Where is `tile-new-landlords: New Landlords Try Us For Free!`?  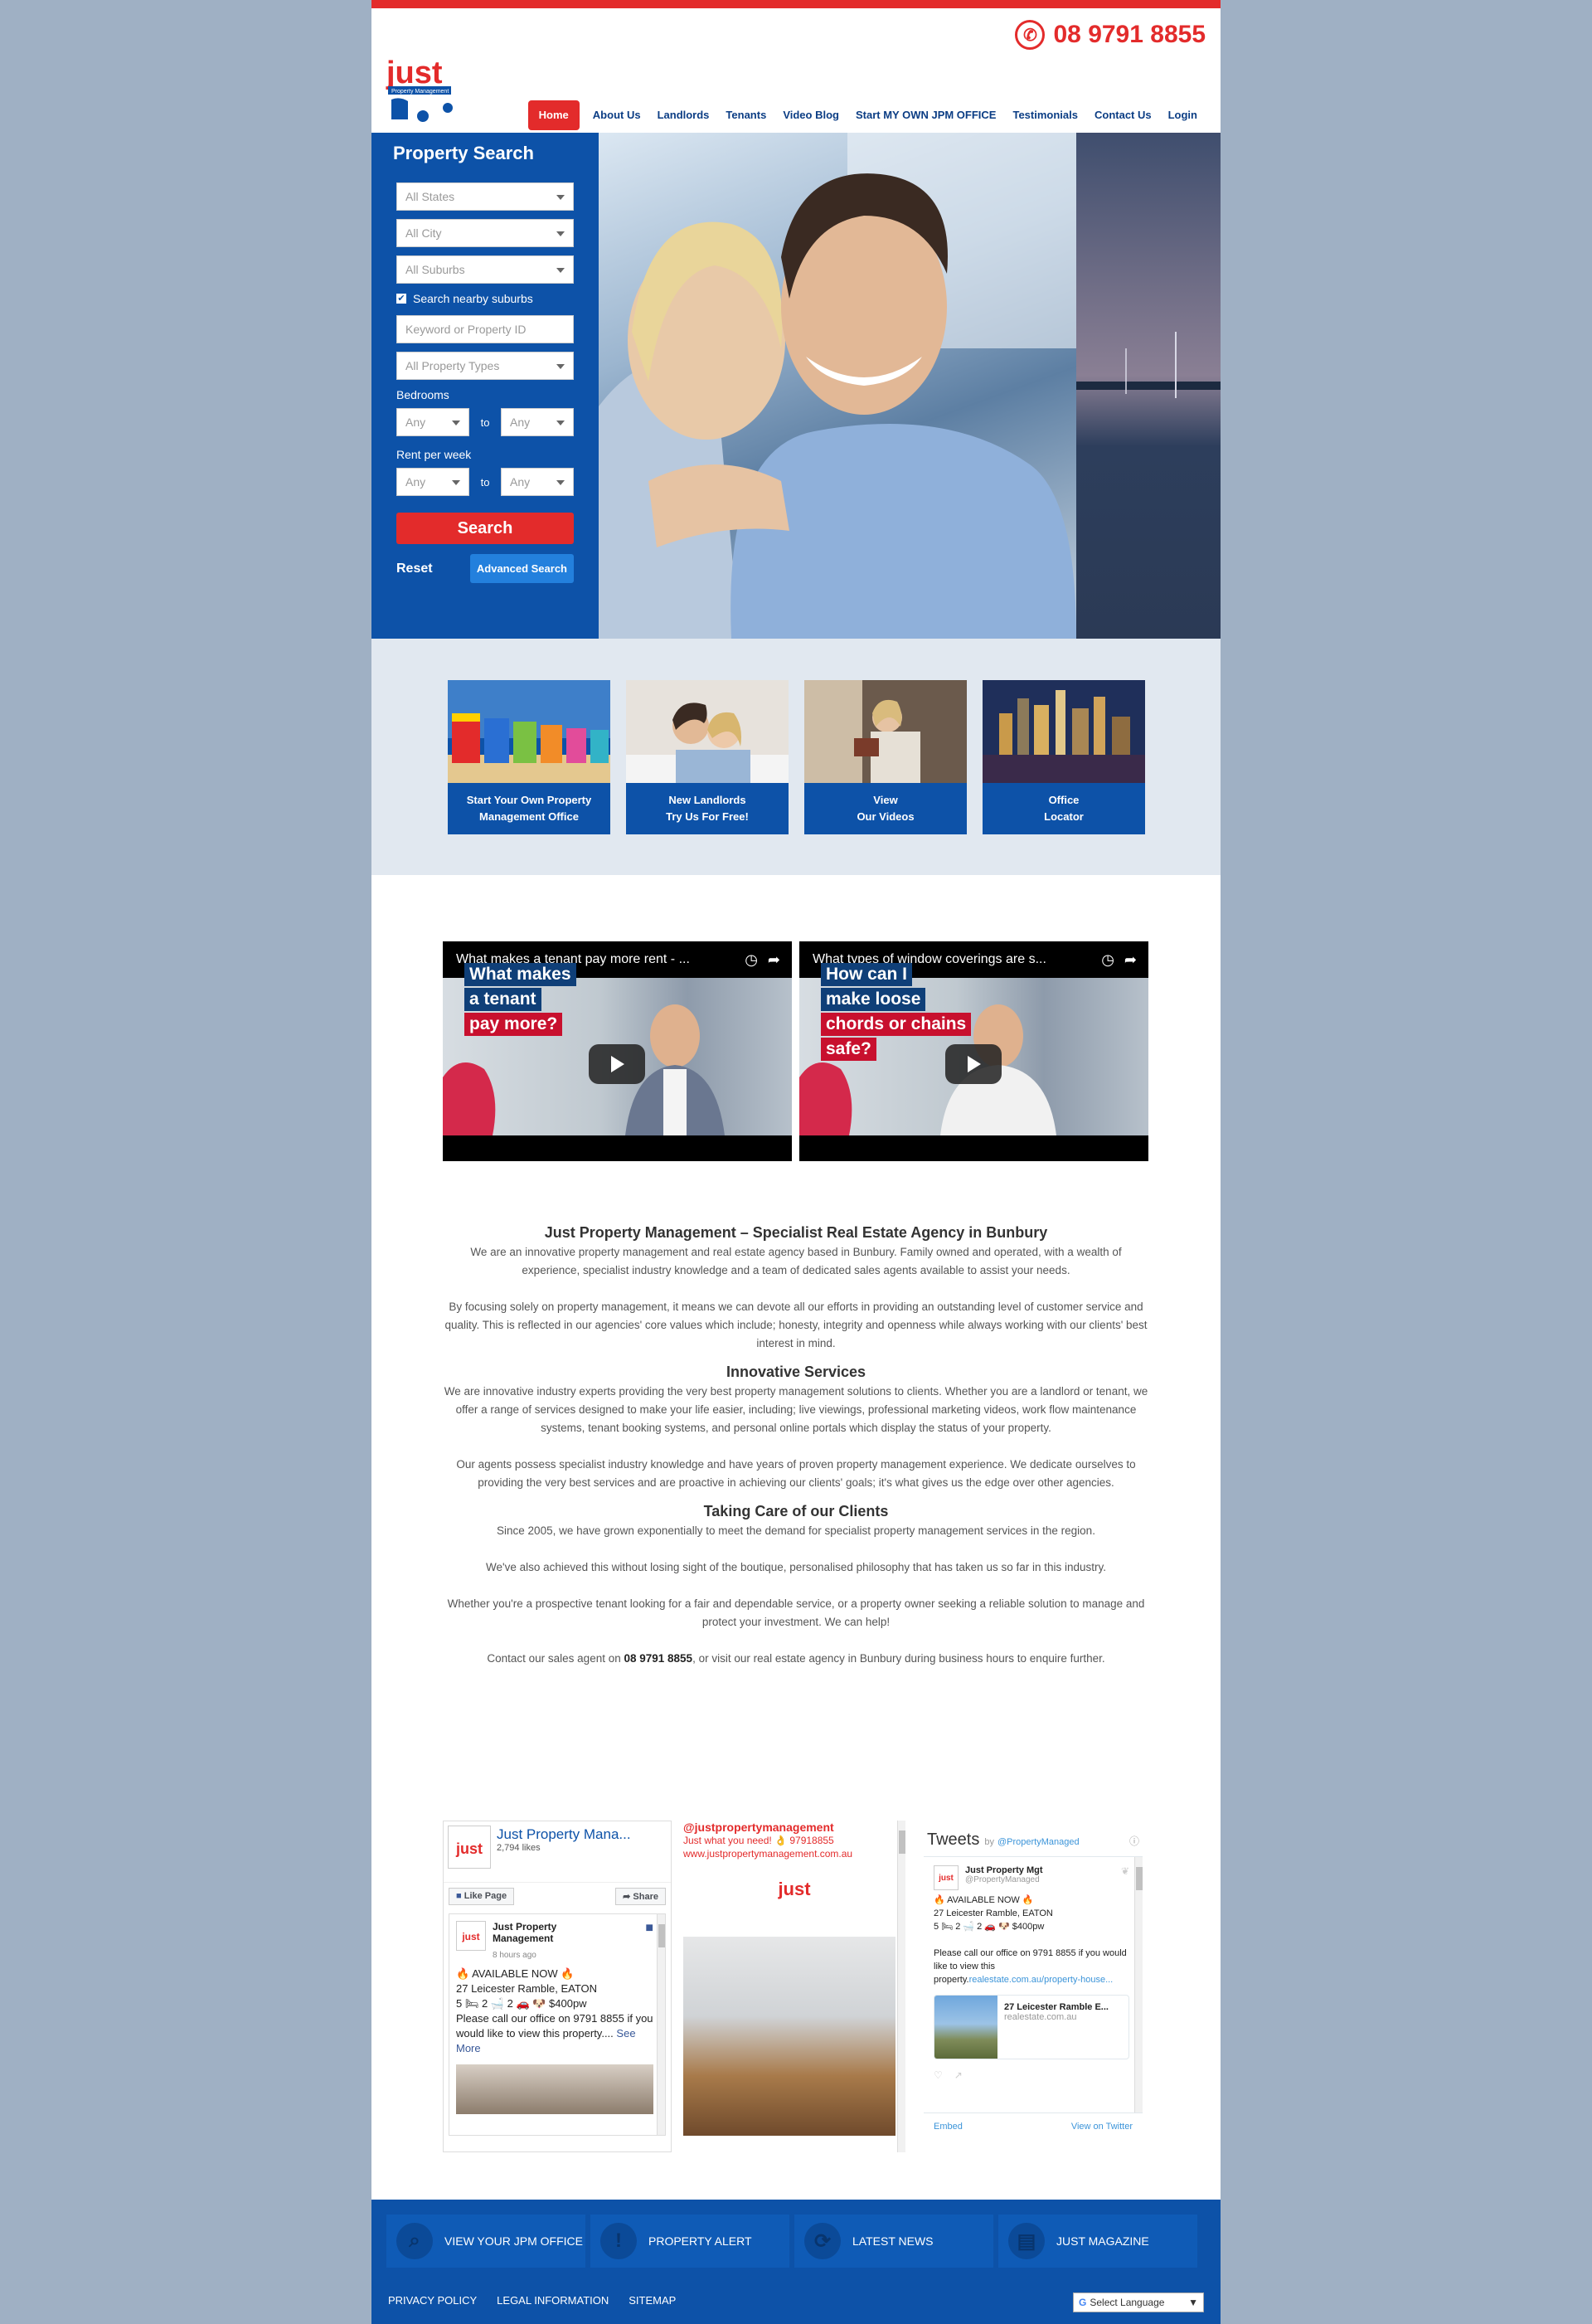 tile-new-landlords: New Landlords Try Us For Free! is located at coordinates (707, 757).